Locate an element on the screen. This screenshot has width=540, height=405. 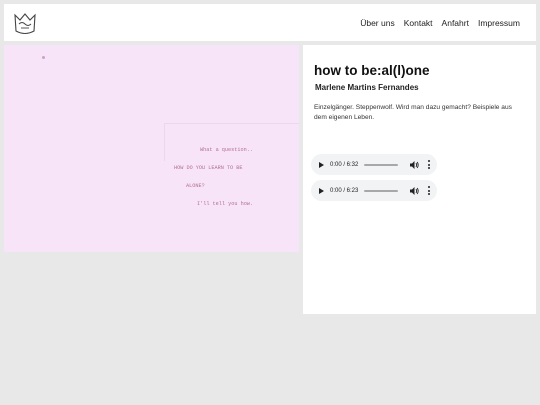
typed-line: What a question.. is located at coordinates (226, 150).